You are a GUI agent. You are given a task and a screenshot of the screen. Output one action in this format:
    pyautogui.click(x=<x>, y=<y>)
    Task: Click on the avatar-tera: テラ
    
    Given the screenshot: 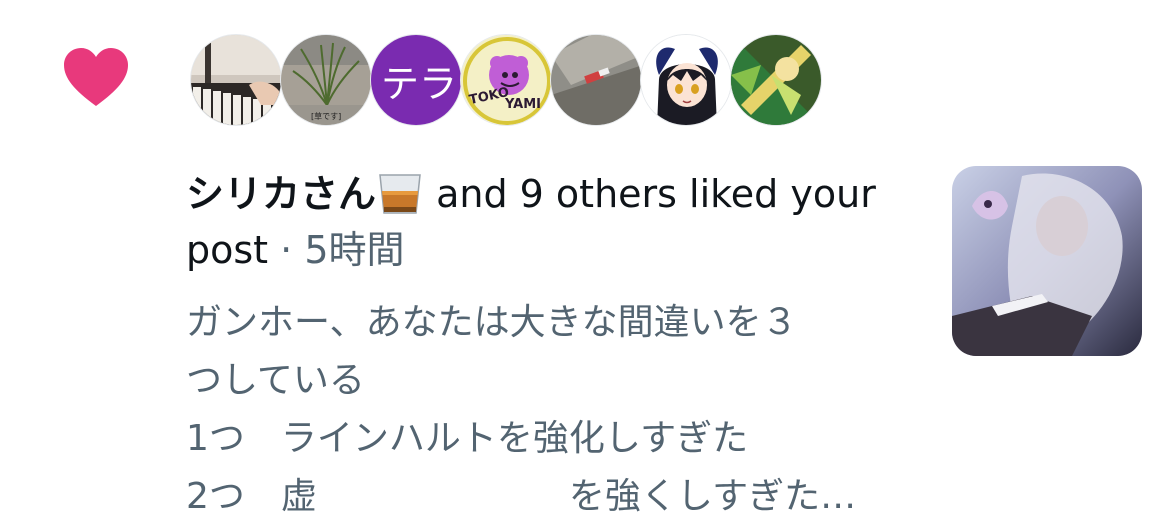 What is the action you would take?
    pyautogui.click(x=416, y=80)
    